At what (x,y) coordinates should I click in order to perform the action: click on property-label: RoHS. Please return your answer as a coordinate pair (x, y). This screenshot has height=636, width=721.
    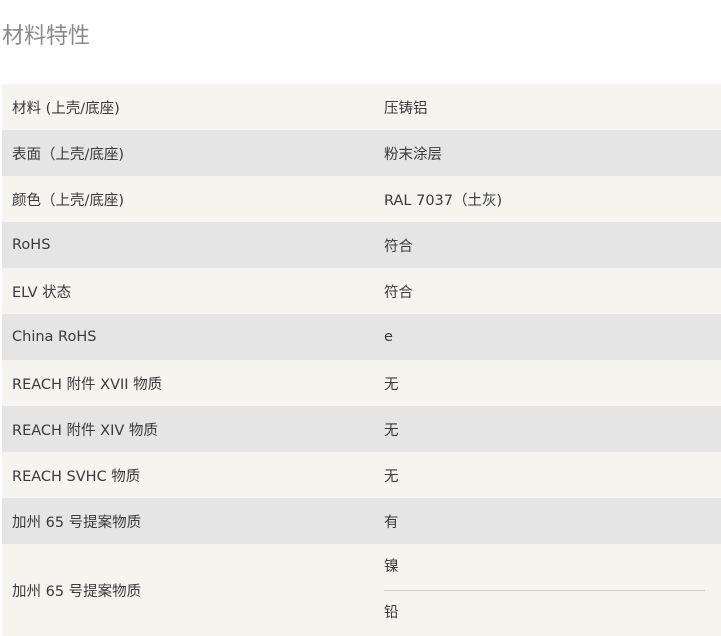
    Looking at the image, I should click on (188, 245).